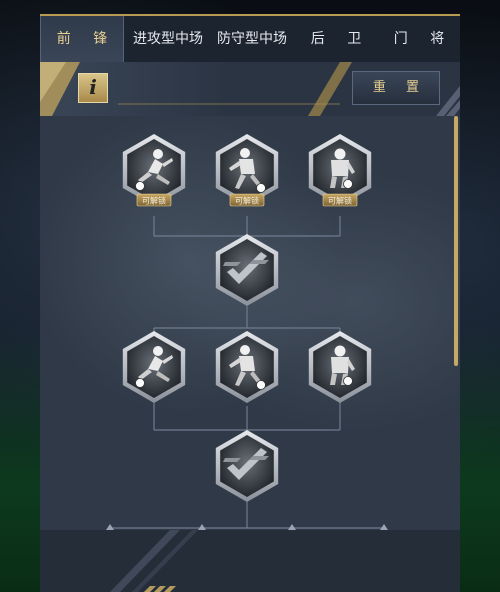 The image size is (500, 592). I want to click on footer-area, so click(250, 561).